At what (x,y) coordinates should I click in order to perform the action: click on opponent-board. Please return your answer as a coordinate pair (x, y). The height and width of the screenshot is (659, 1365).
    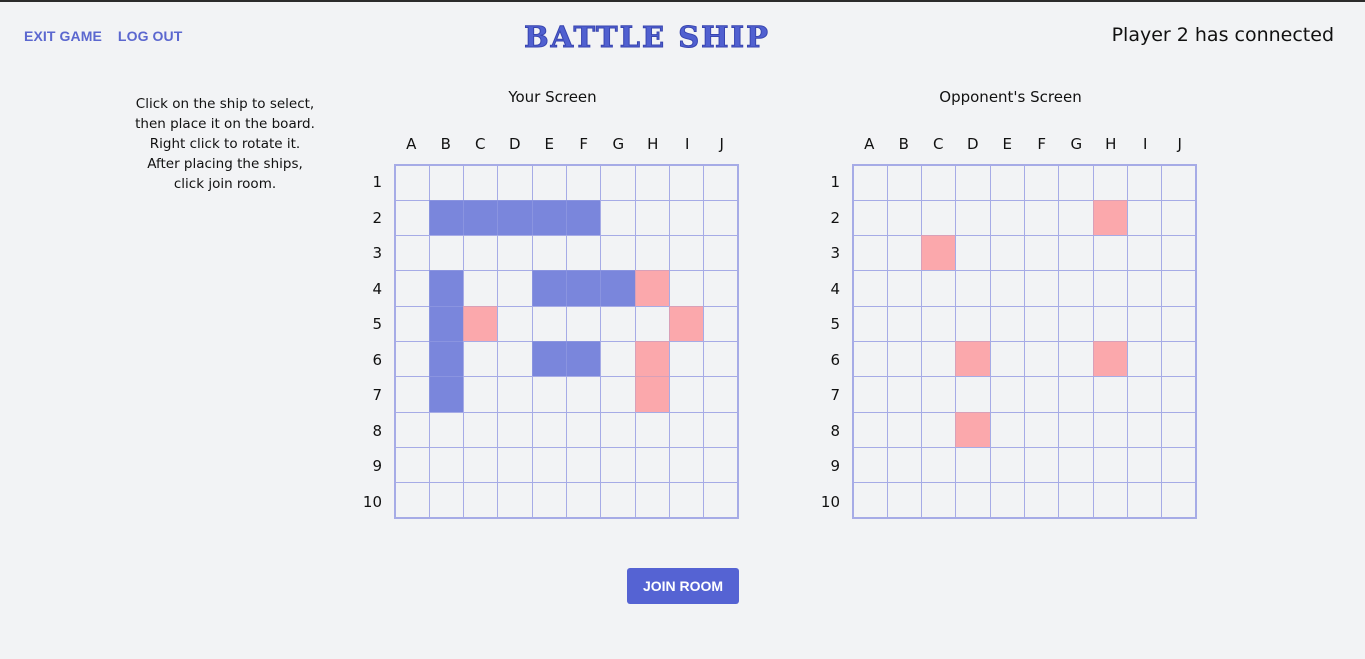
    Looking at the image, I should click on (1024, 341).